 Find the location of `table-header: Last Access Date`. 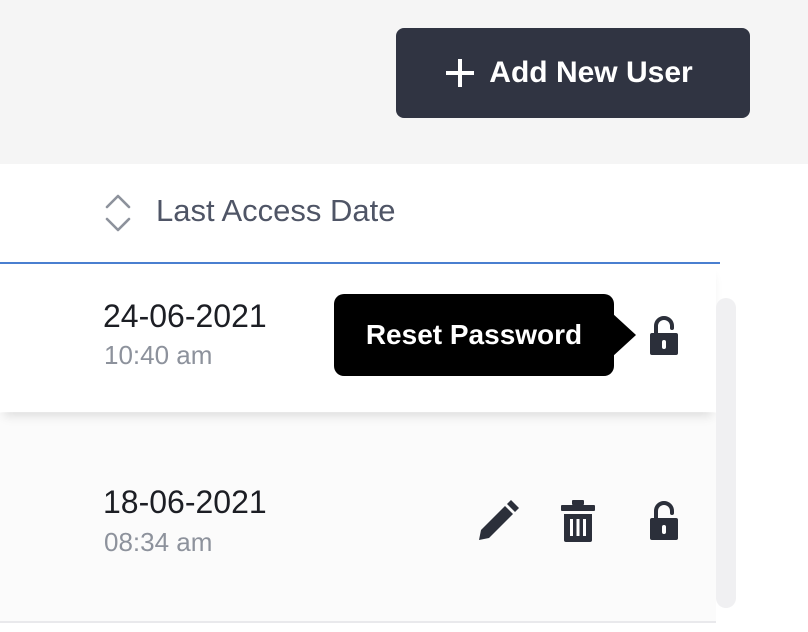

table-header: Last Access Date is located at coordinates (360, 214).